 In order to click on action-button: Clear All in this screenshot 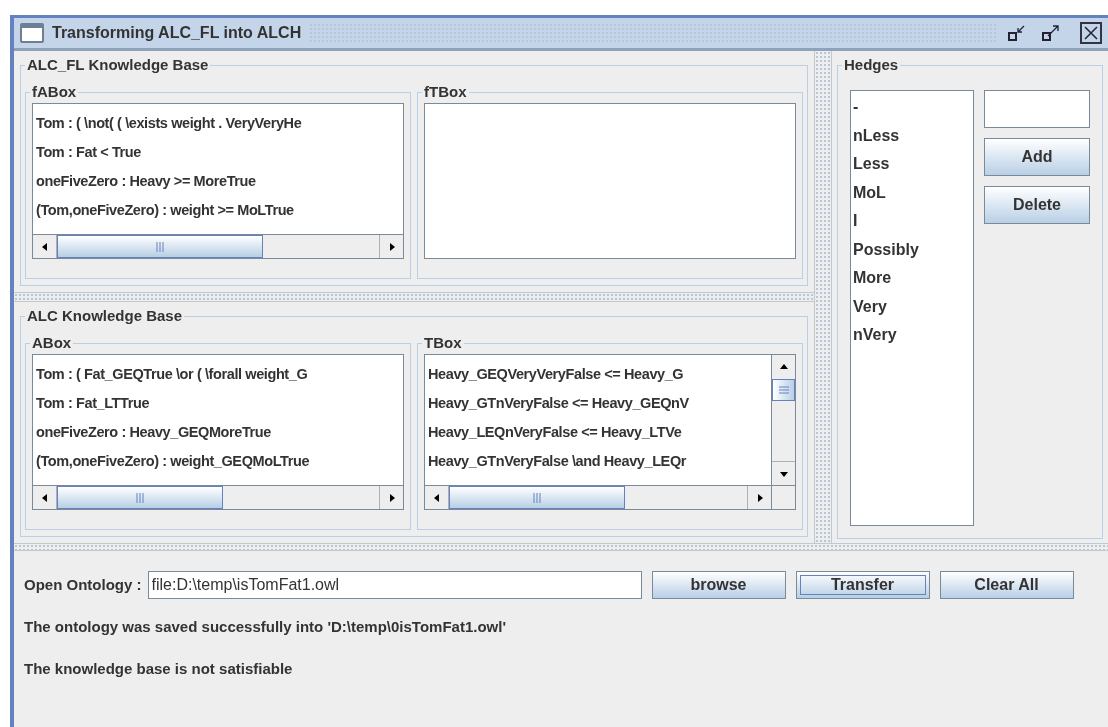, I will do `click(1006, 585)`.